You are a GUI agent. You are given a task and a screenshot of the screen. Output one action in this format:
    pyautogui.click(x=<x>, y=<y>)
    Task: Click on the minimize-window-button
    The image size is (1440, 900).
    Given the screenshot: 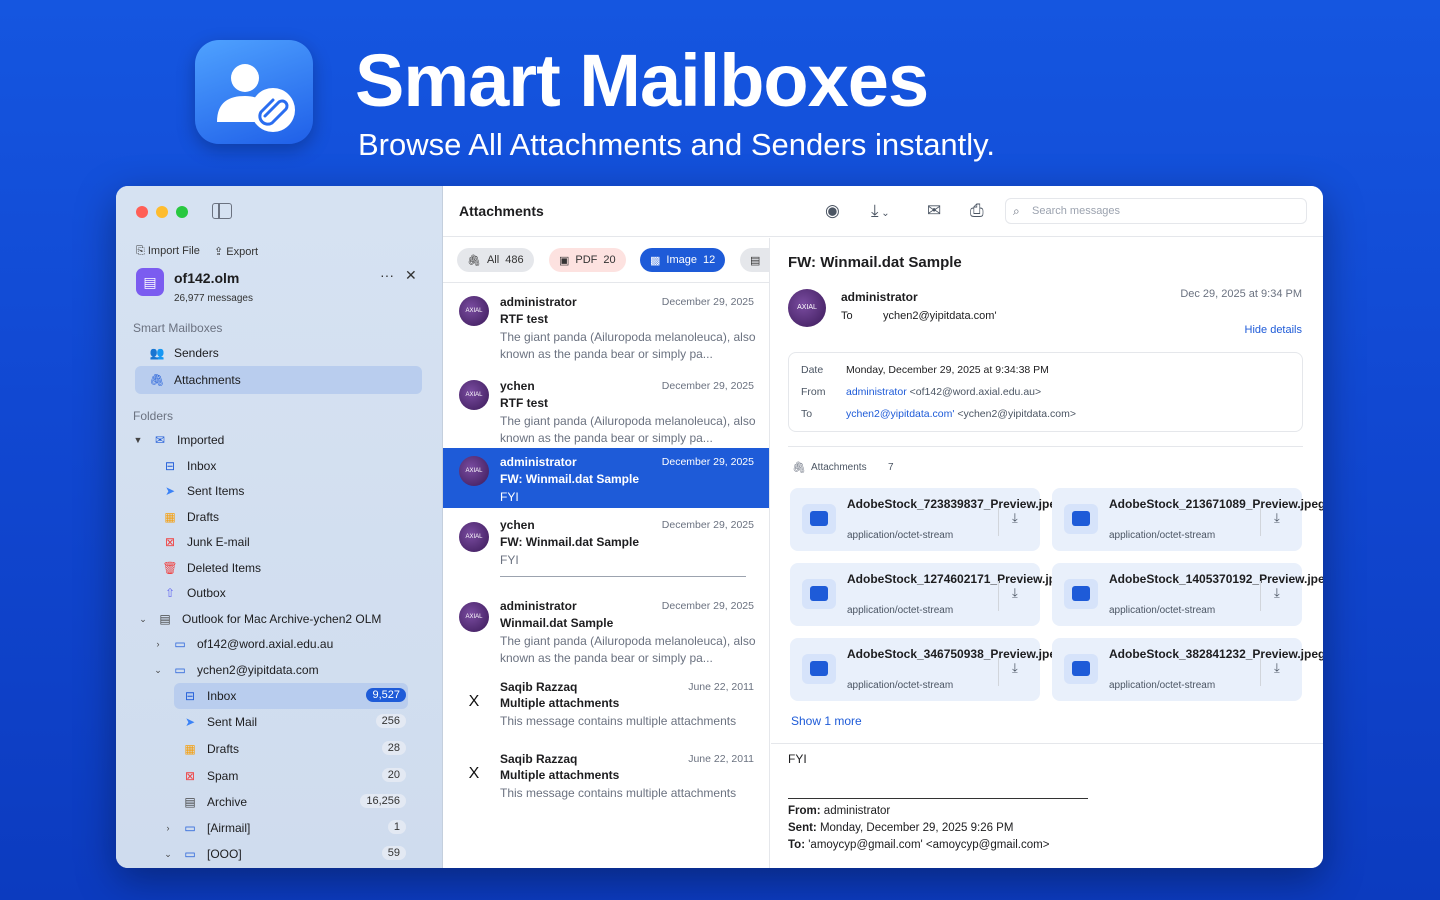 What is the action you would take?
    pyautogui.click(x=162, y=212)
    